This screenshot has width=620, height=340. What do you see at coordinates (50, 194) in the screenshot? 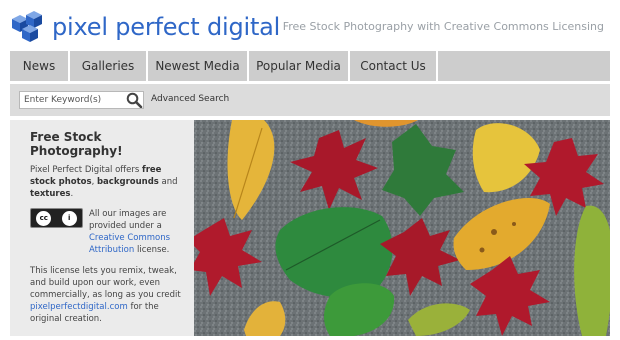
I see `intro-bold-textures: textures` at bounding box center [50, 194].